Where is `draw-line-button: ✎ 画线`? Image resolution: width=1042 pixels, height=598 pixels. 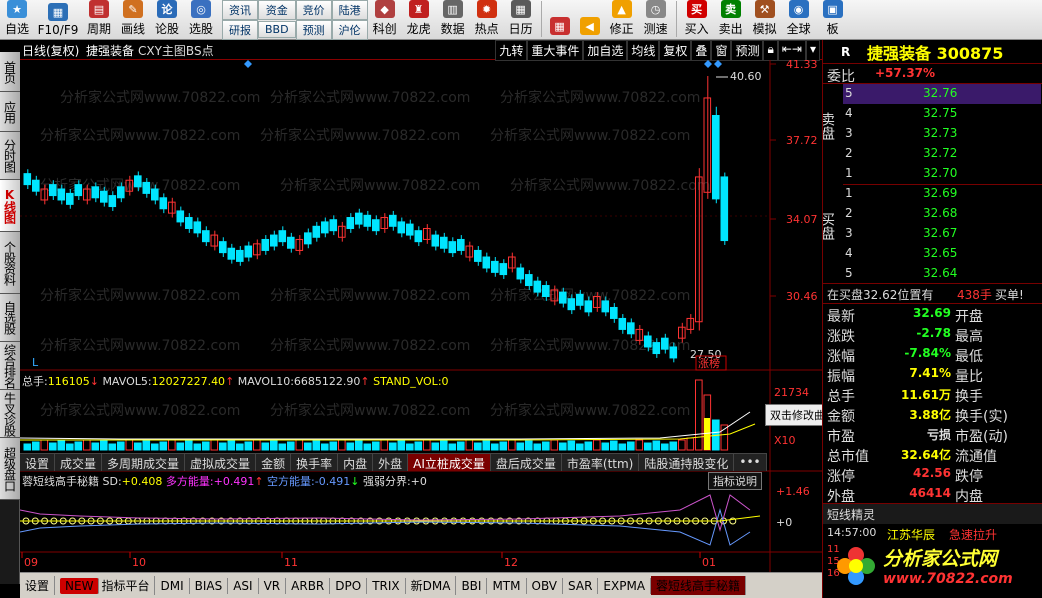
draw-line-button: ✎ 画线 is located at coordinates (133, 19).